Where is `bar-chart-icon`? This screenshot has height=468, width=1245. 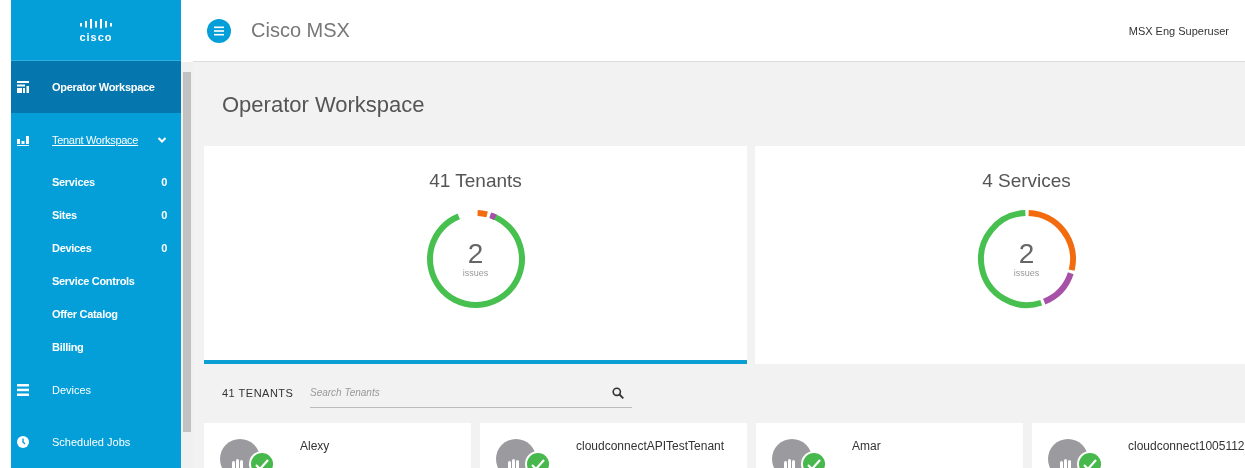 bar-chart-icon is located at coordinates (23, 139).